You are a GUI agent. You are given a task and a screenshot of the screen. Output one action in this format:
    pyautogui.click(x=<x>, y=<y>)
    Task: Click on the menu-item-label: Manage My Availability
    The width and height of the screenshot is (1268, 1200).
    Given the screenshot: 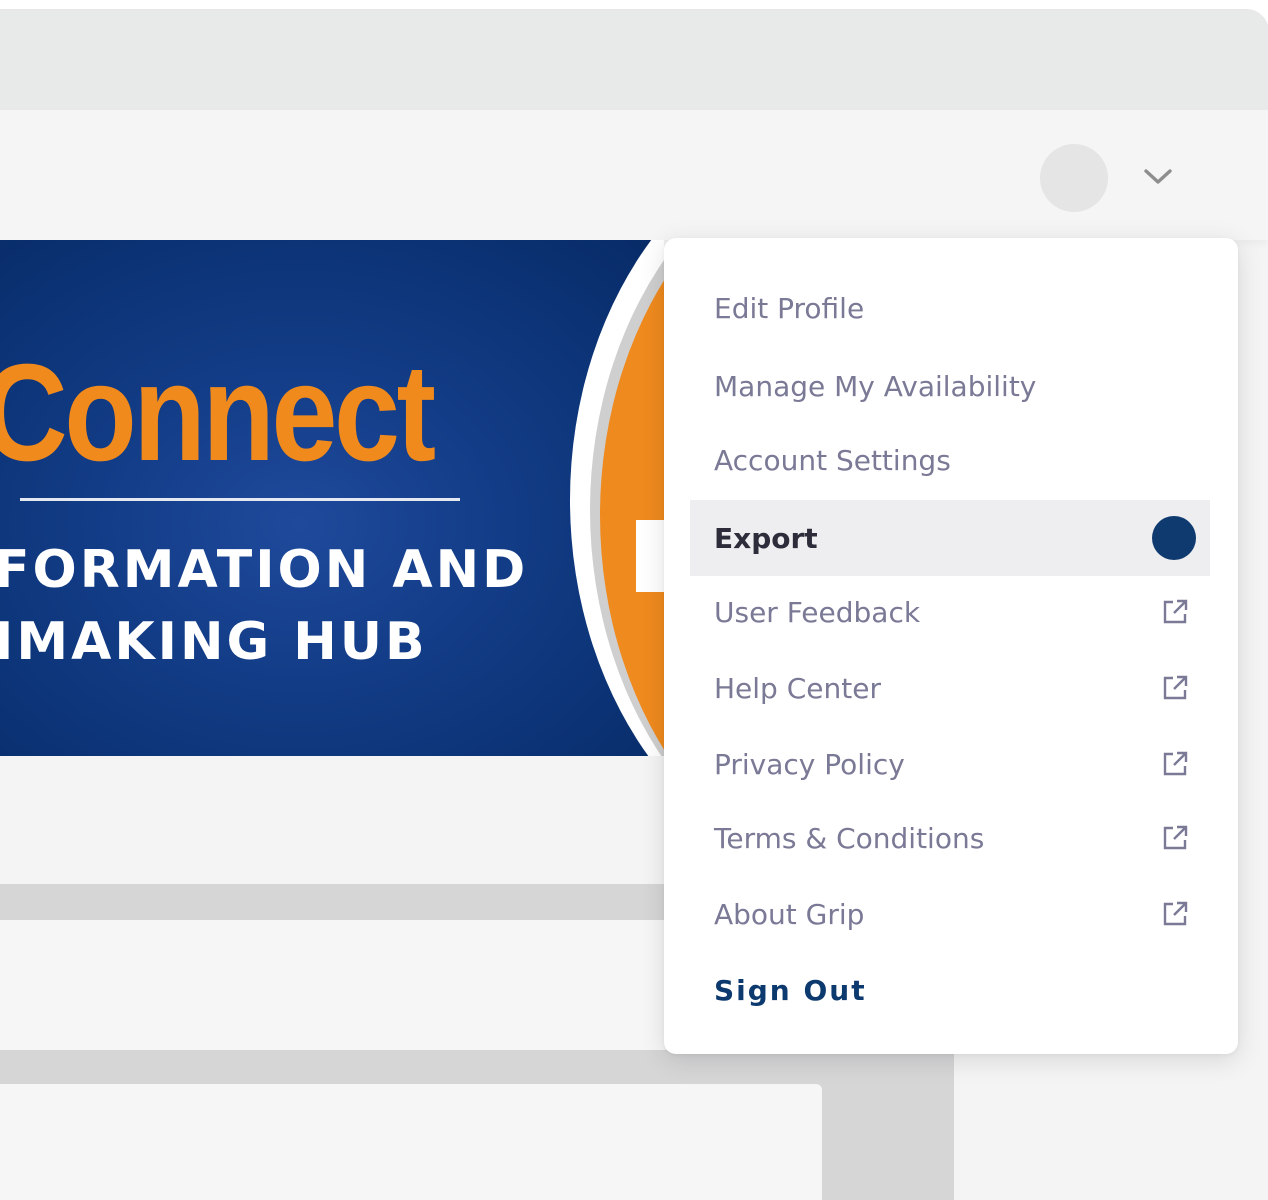 What is the action you would take?
    pyautogui.click(x=875, y=386)
    